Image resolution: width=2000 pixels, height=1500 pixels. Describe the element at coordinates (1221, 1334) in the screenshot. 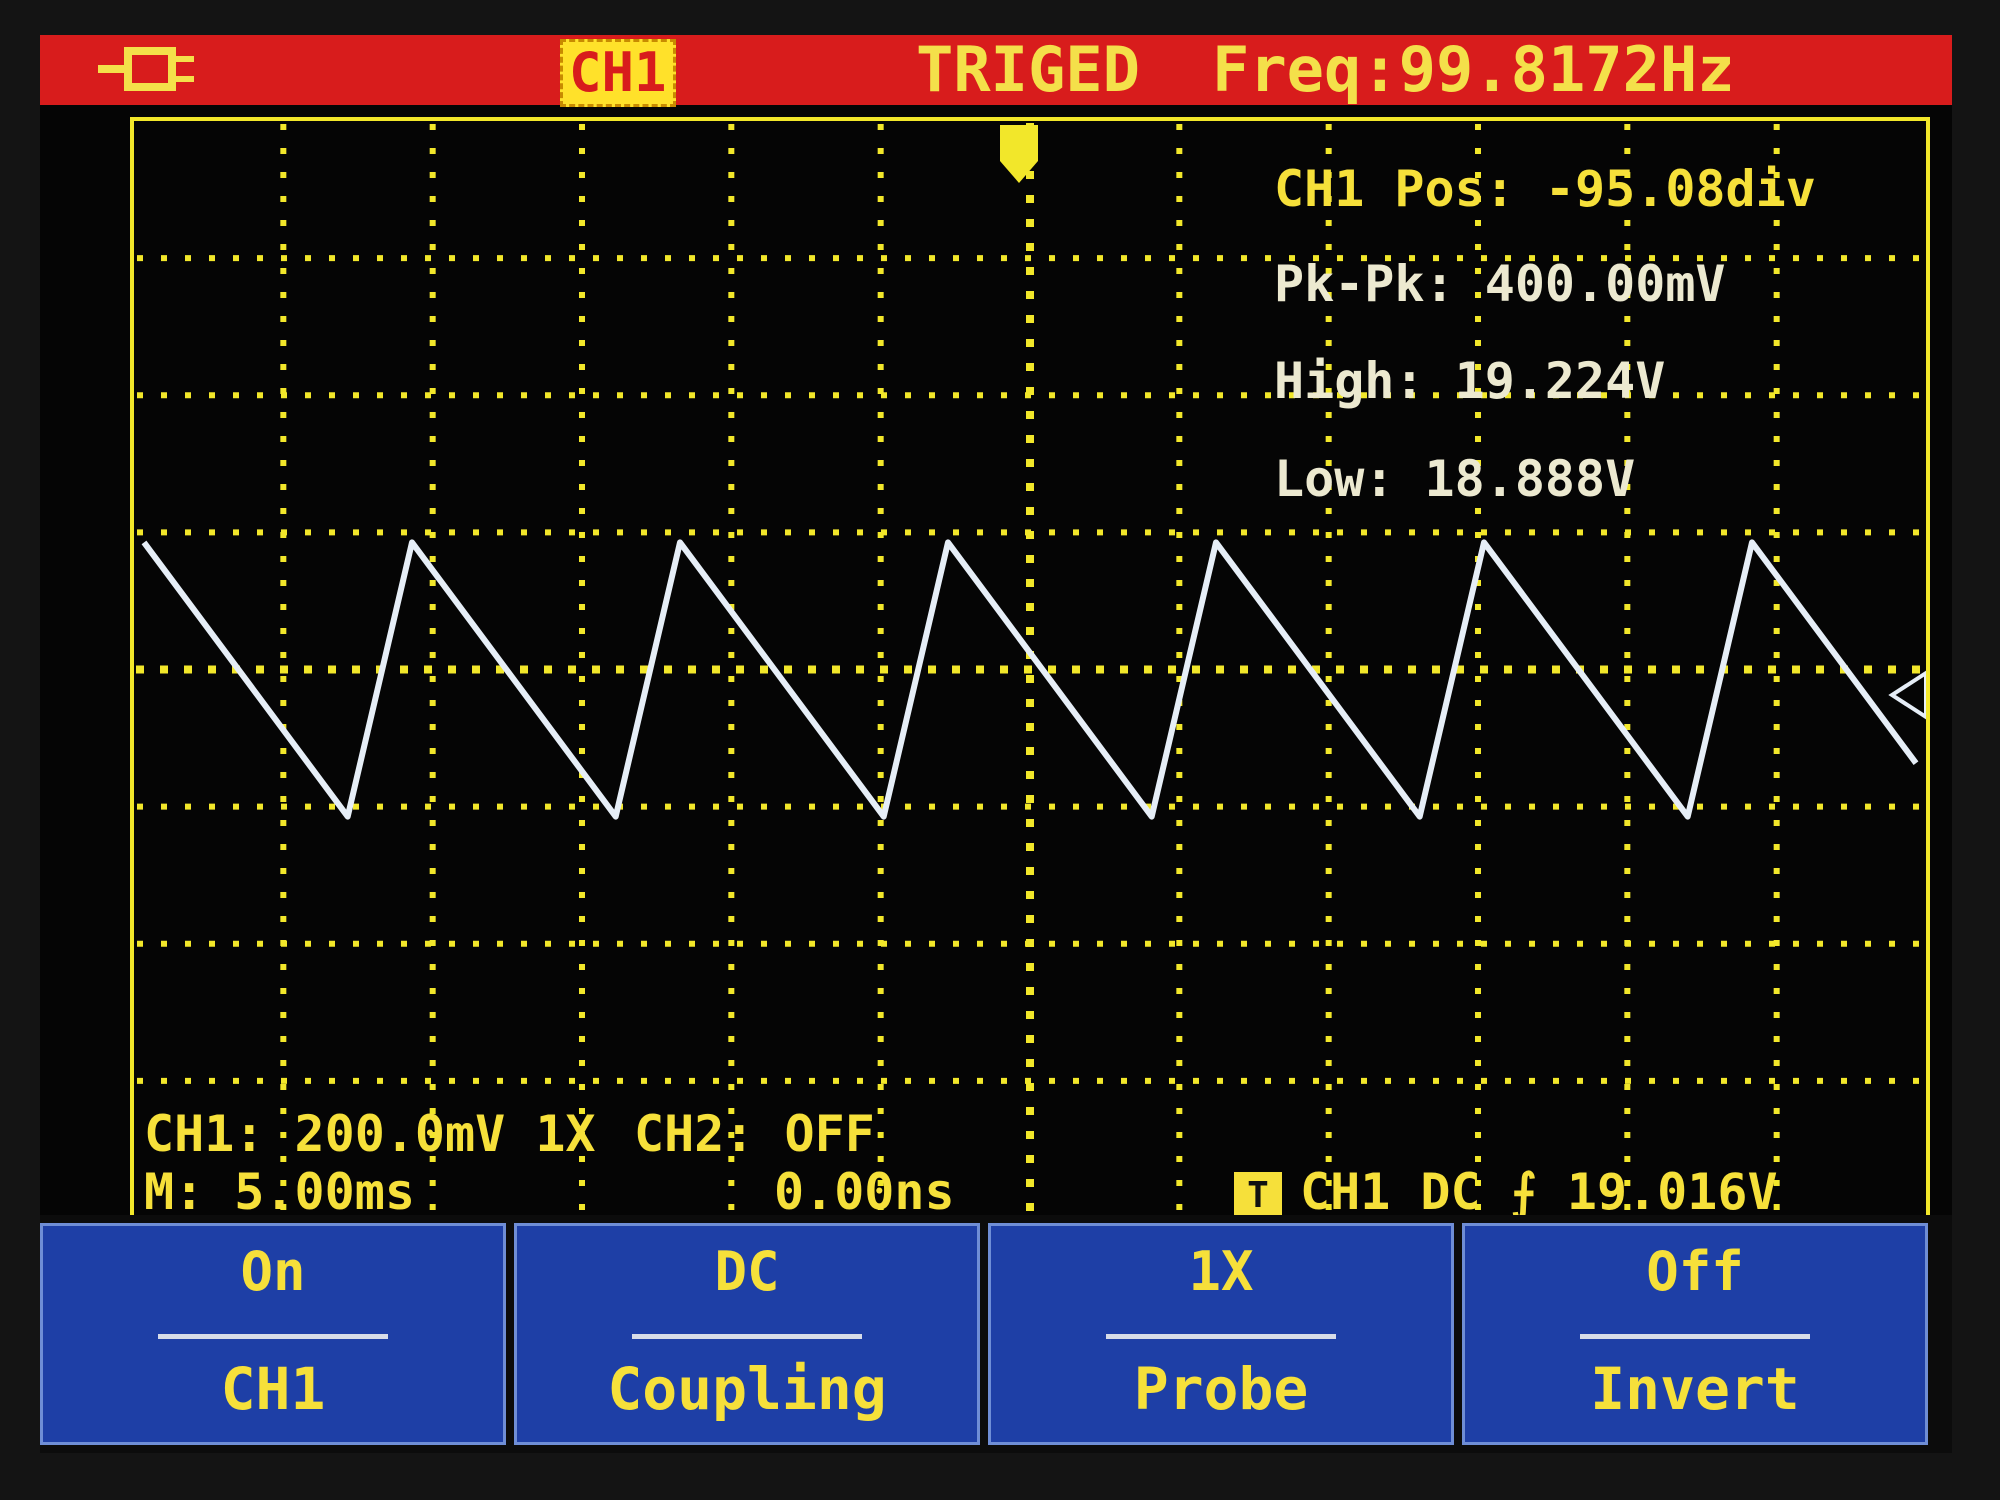

I see `softkey-probe: 1X Probe` at that location.